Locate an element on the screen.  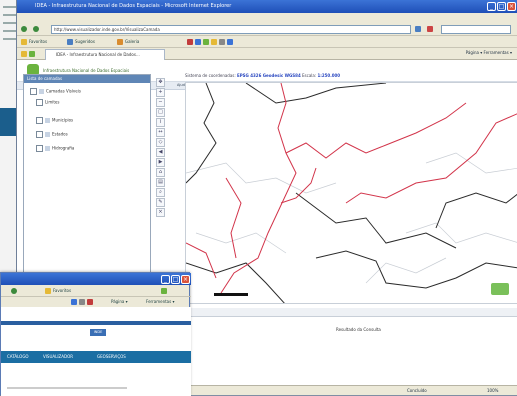
menu-bar is located at coordinates (267, 18).